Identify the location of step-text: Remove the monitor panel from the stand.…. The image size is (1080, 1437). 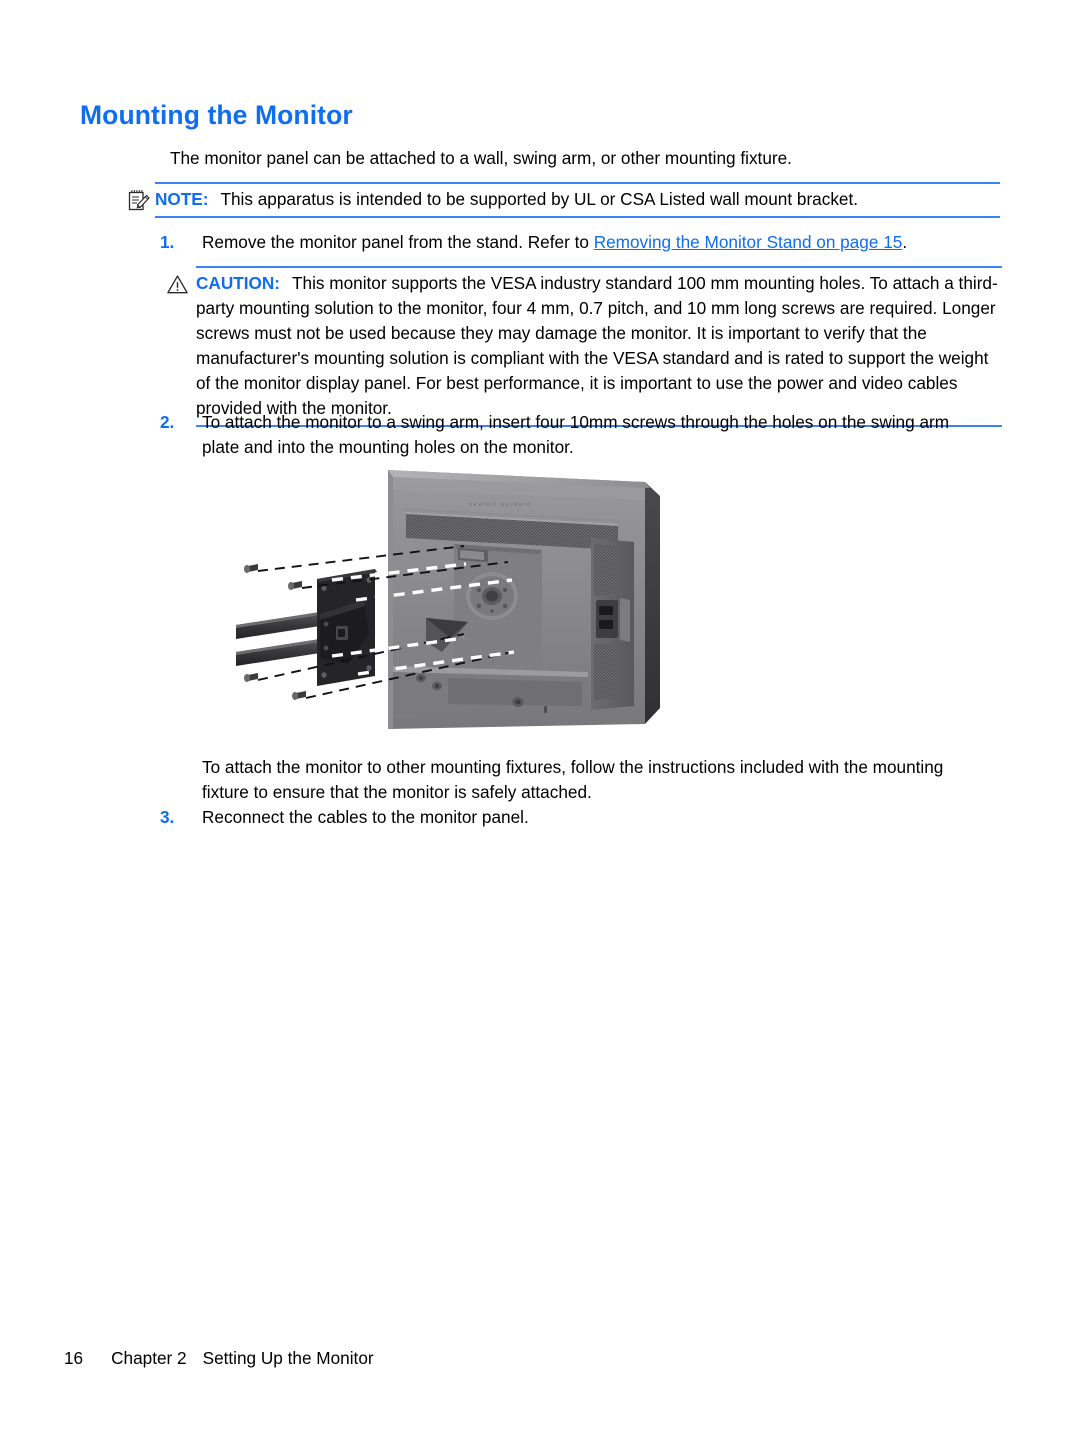
(601, 242).